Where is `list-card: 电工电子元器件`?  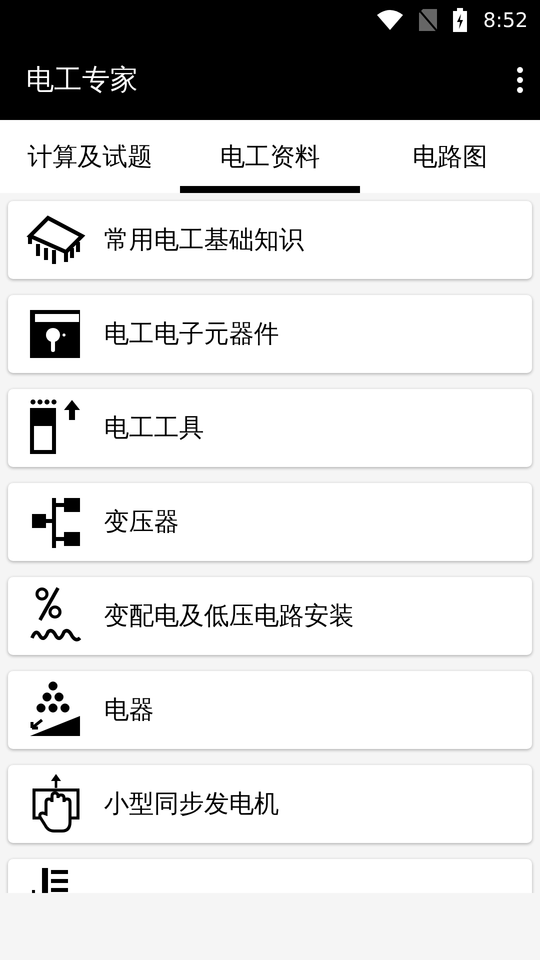 list-card: 电工电子元器件 is located at coordinates (270, 334).